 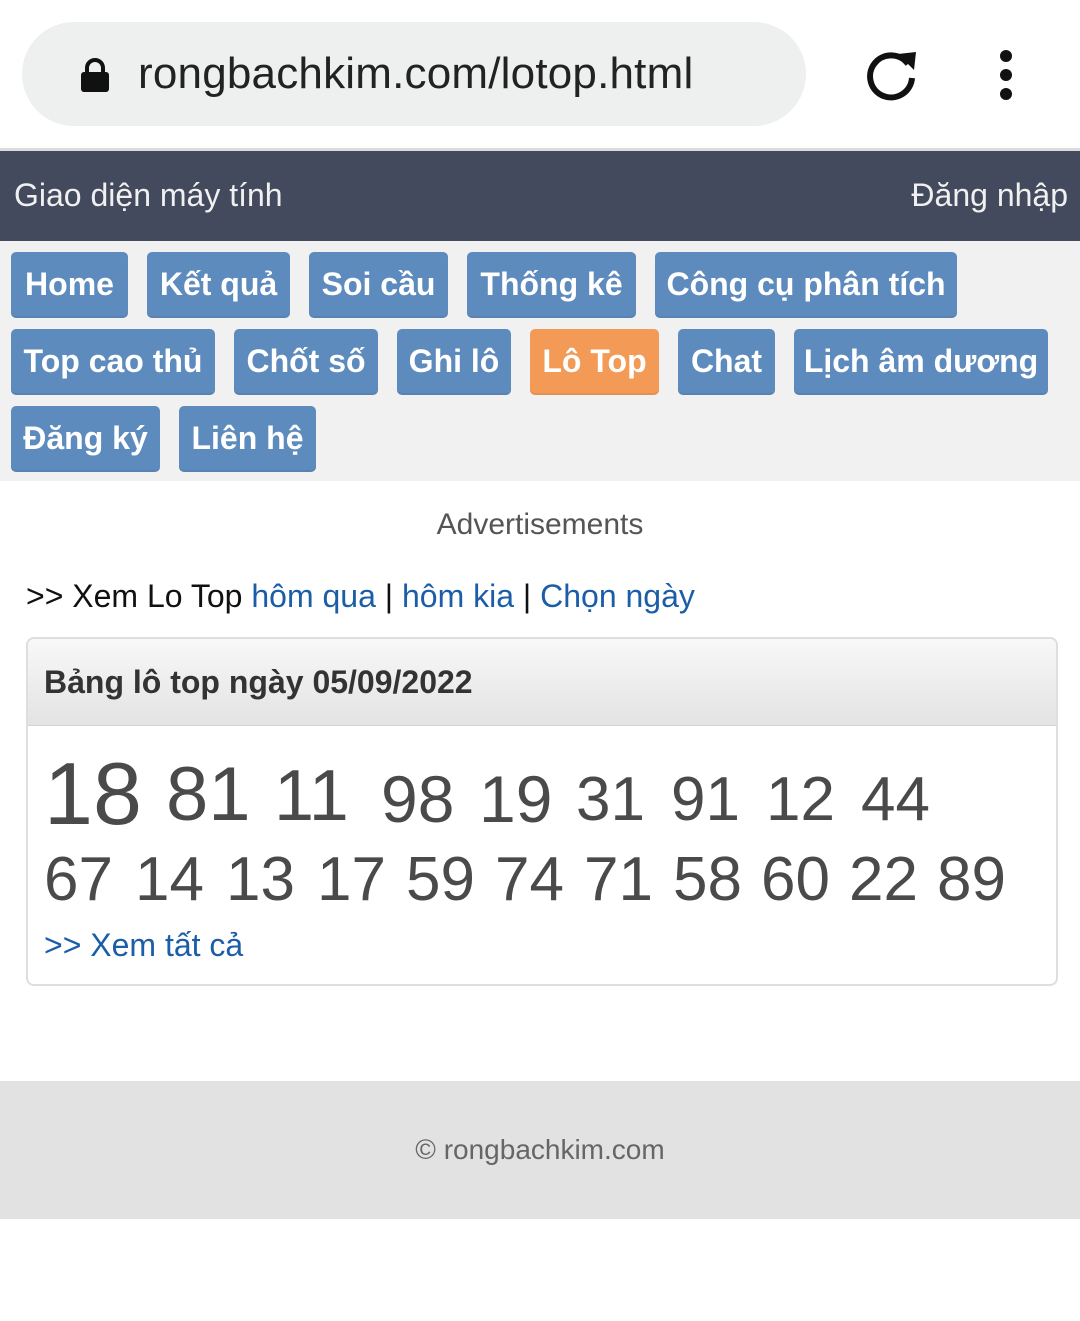 I want to click on lo-number: 91, so click(x=705, y=799).